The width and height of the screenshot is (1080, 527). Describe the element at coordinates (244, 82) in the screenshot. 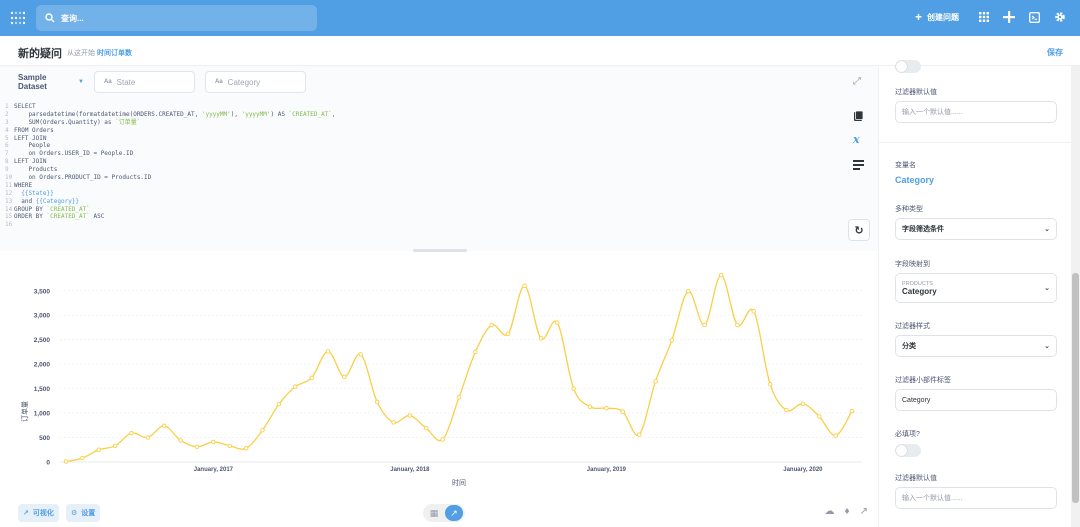

I see `category-filter-placeholder: Category` at that location.